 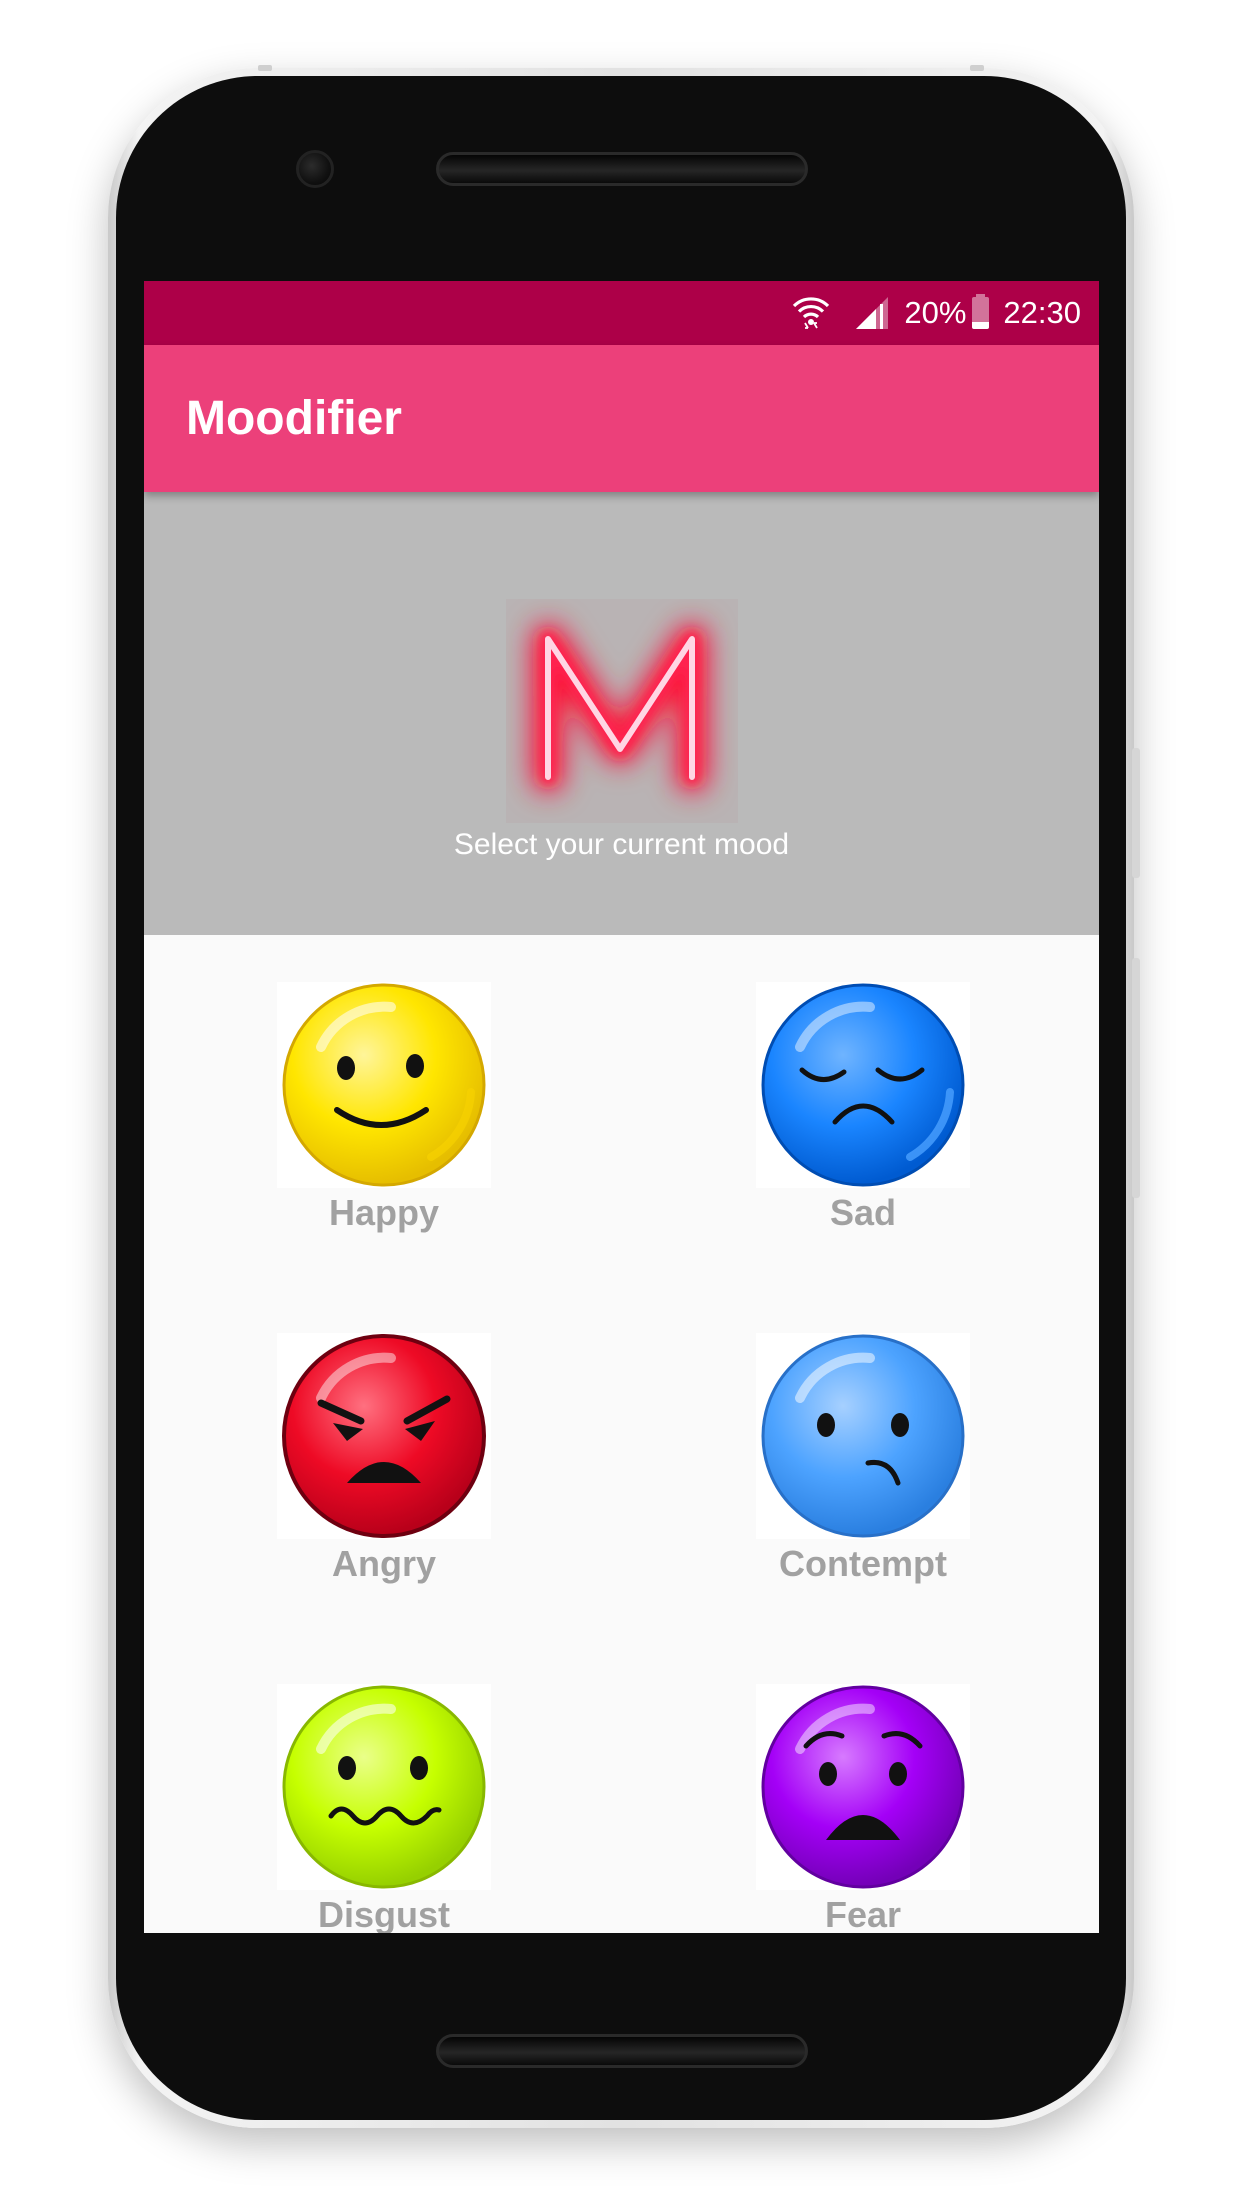 What do you see at coordinates (315, 169) in the screenshot?
I see `front-camera` at bounding box center [315, 169].